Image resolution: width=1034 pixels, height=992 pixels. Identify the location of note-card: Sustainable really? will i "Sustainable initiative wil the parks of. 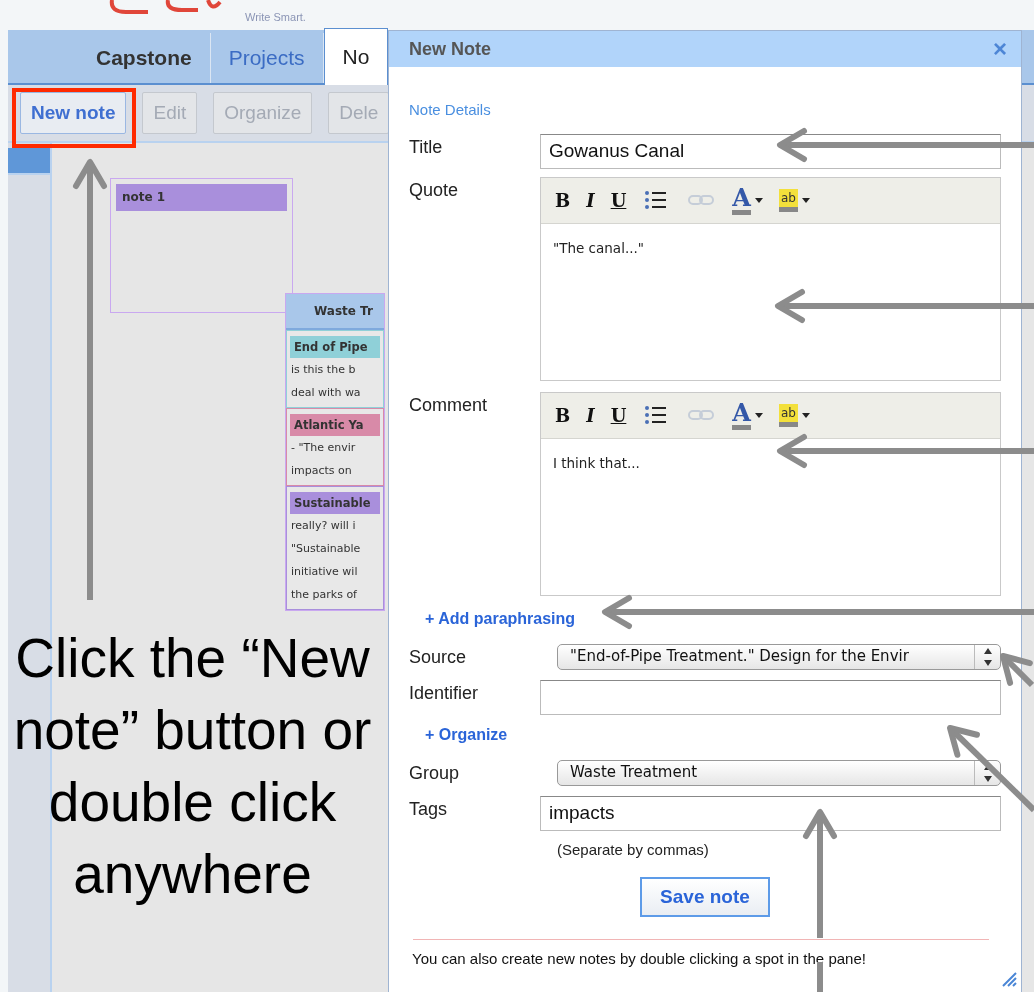
(335, 548).